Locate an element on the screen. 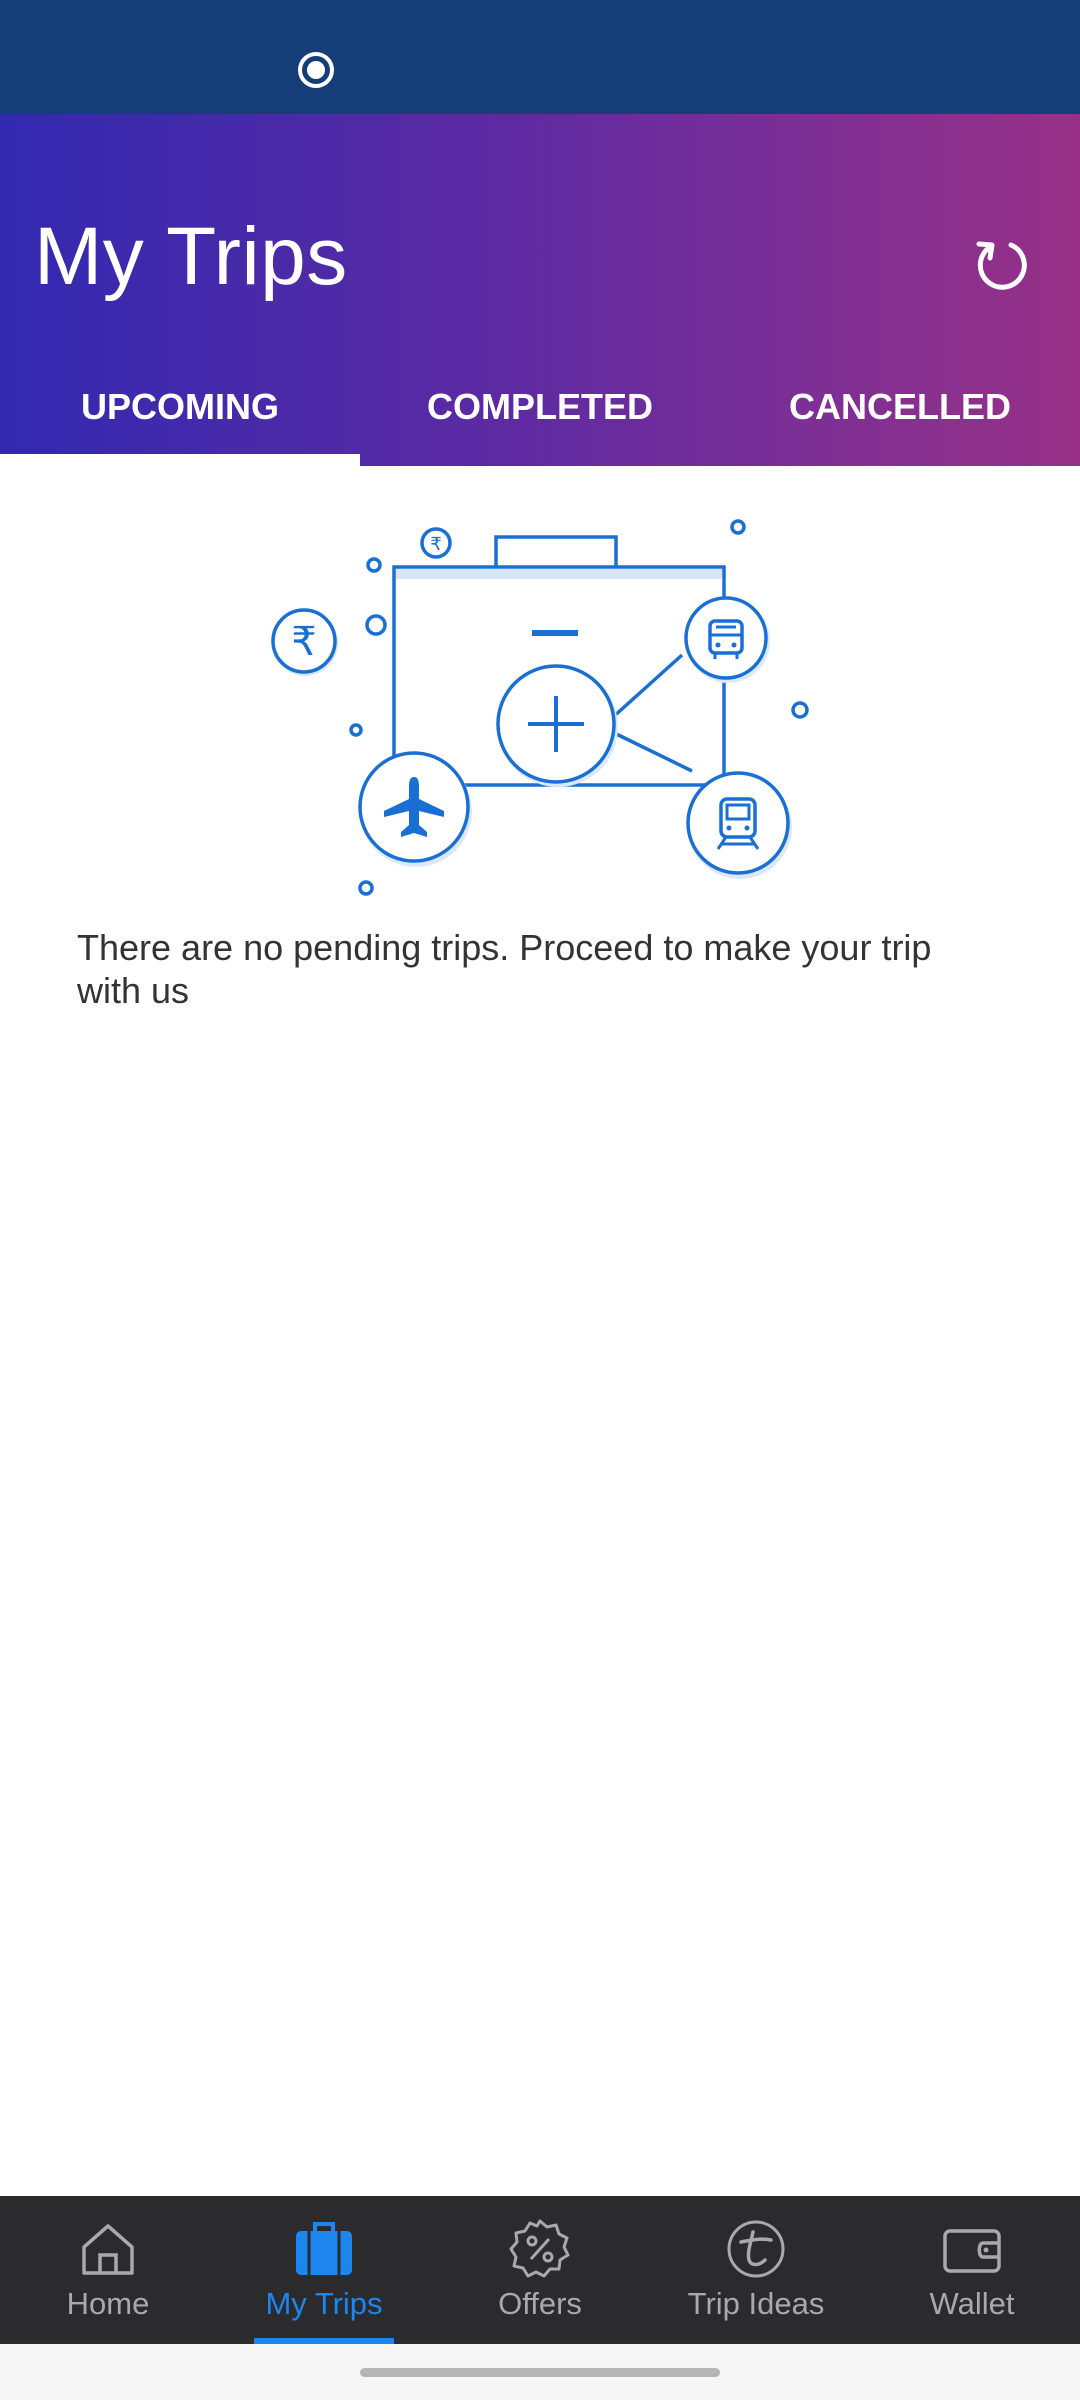  nav-offers: Offers is located at coordinates (540, 2270).